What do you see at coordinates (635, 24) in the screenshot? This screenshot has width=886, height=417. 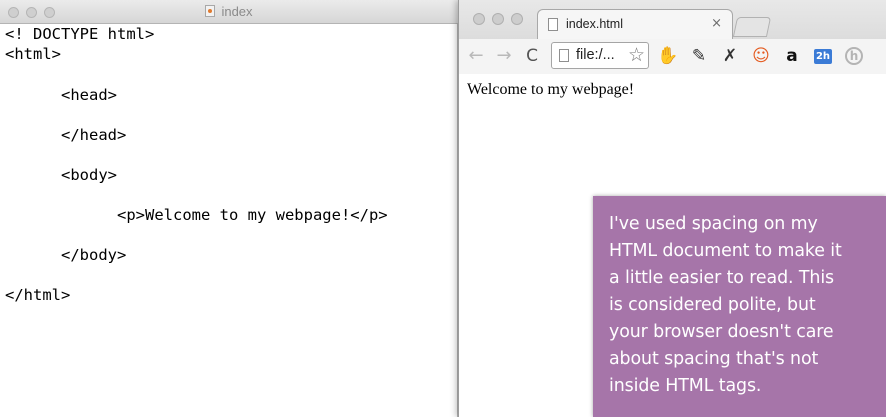 I see `tab-index-html: index.html ×` at bounding box center [635, 24].